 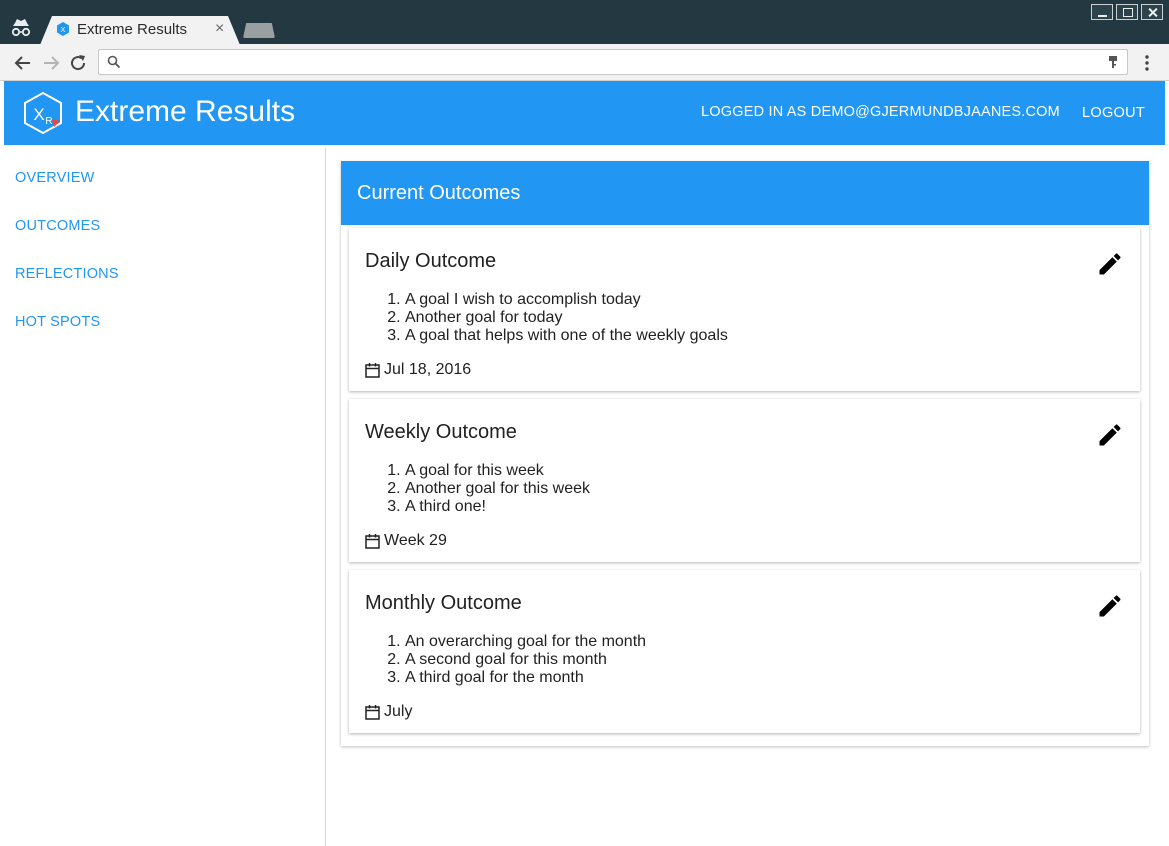 I want to click on key-icon, so click(x=1113, y=62).